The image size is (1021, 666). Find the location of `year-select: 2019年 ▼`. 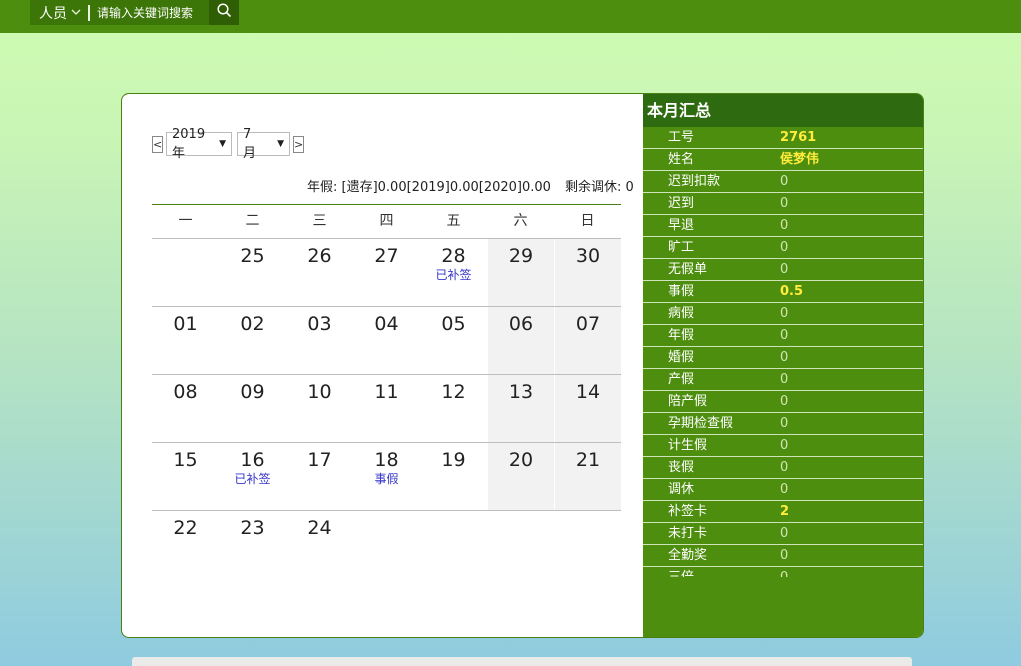

year-select: 2019年 ▼ is located at coordinates (199, 144).